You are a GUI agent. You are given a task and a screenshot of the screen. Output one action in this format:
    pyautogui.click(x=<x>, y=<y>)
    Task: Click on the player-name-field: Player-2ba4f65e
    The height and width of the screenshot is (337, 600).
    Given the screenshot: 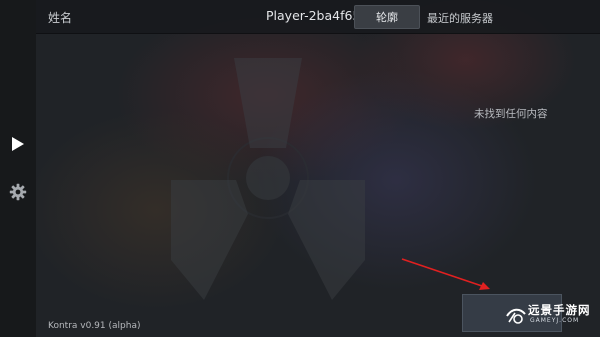 What is the action you would take?
    pyautogui.click(x=317, y=15)
    